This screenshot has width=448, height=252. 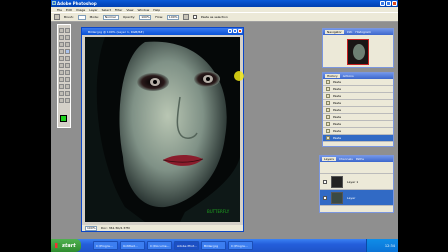 What do you see at coordinates (348, 76) in the screenshot?
I see `tab-actions: Actions` at bounding box center [348, 76].